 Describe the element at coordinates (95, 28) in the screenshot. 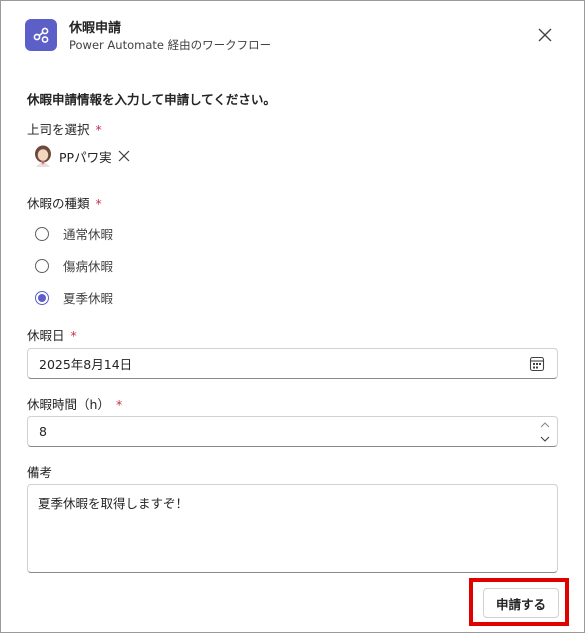

I see `dialog-title: 休暇申請` at that location.